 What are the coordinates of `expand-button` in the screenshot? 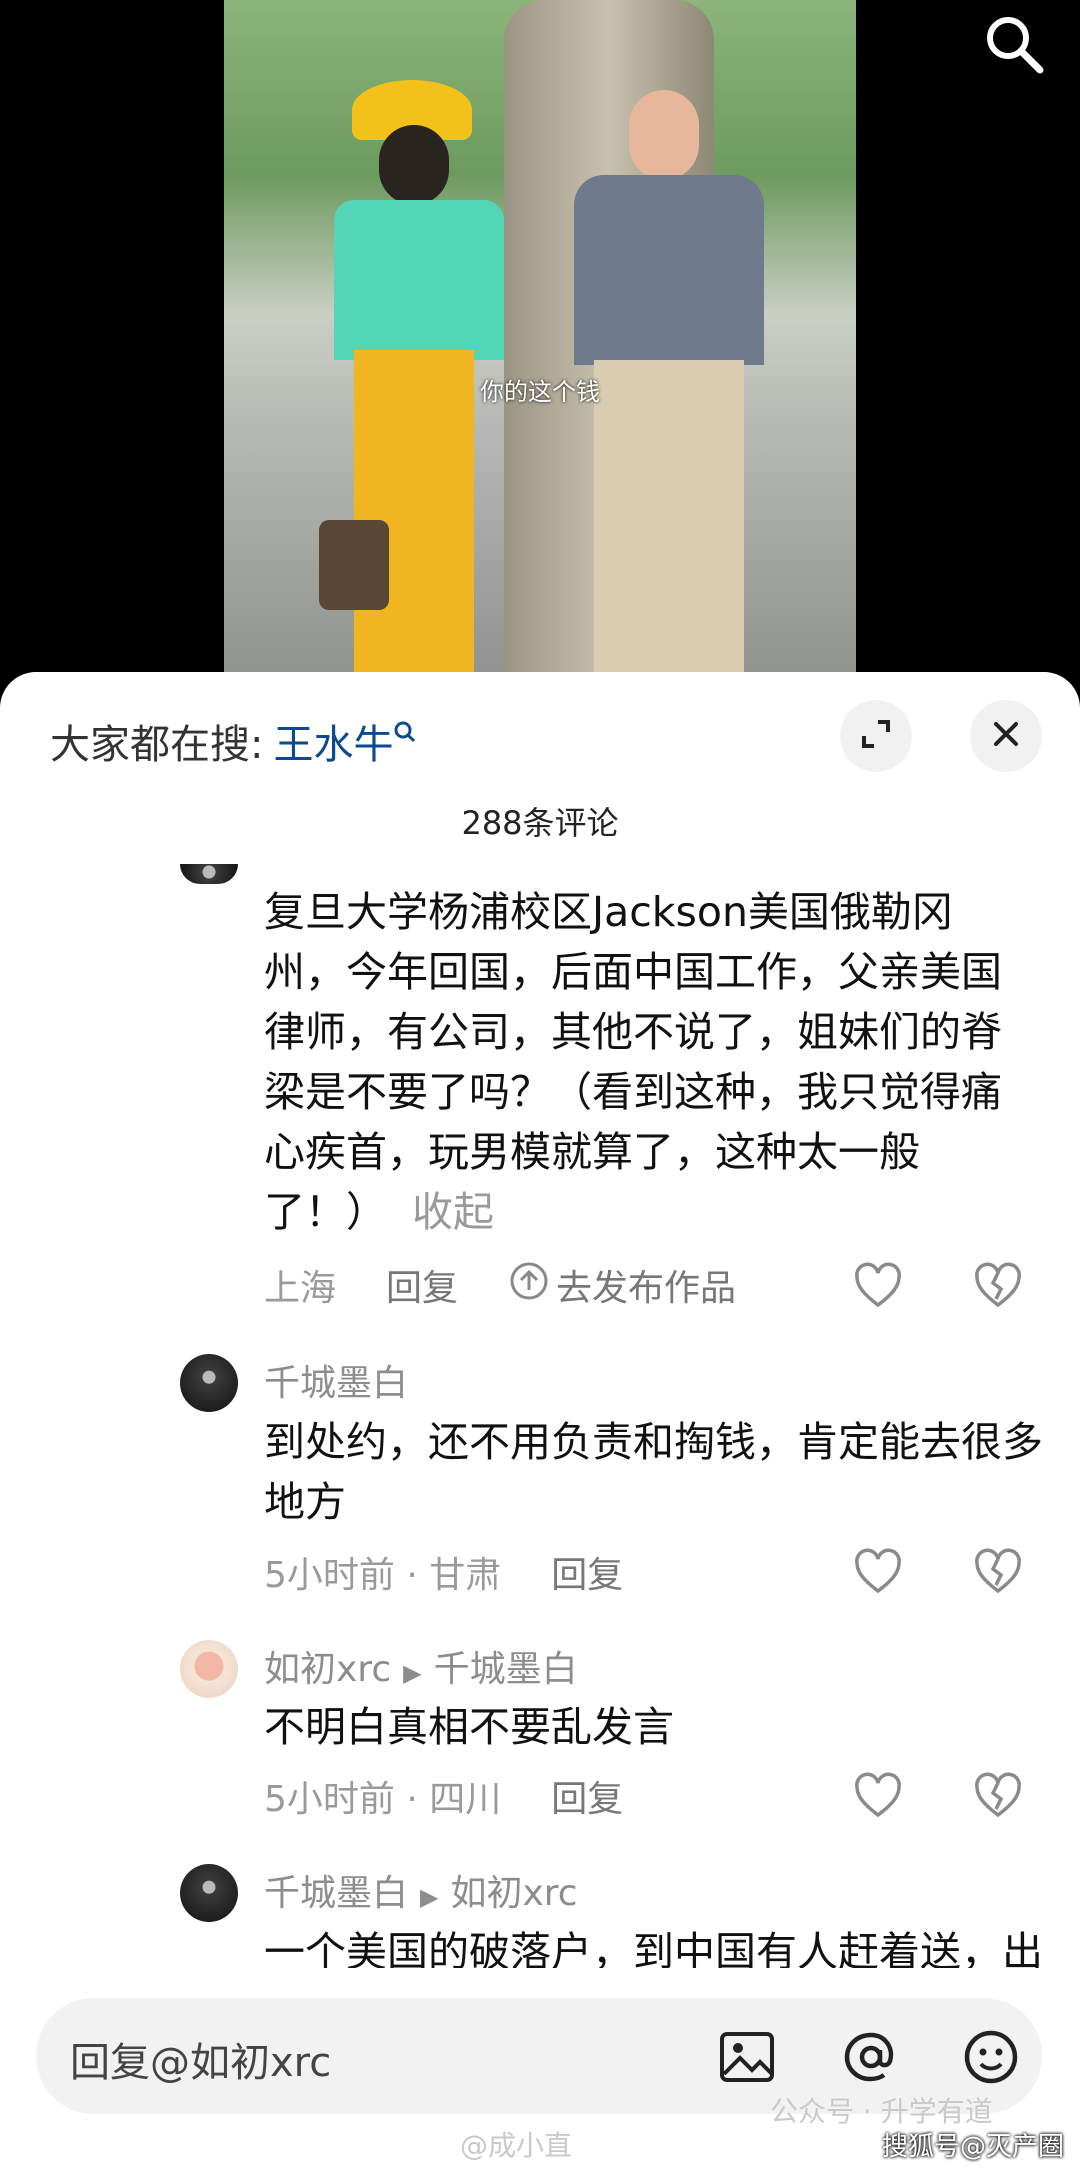 It's located at (876, 736).